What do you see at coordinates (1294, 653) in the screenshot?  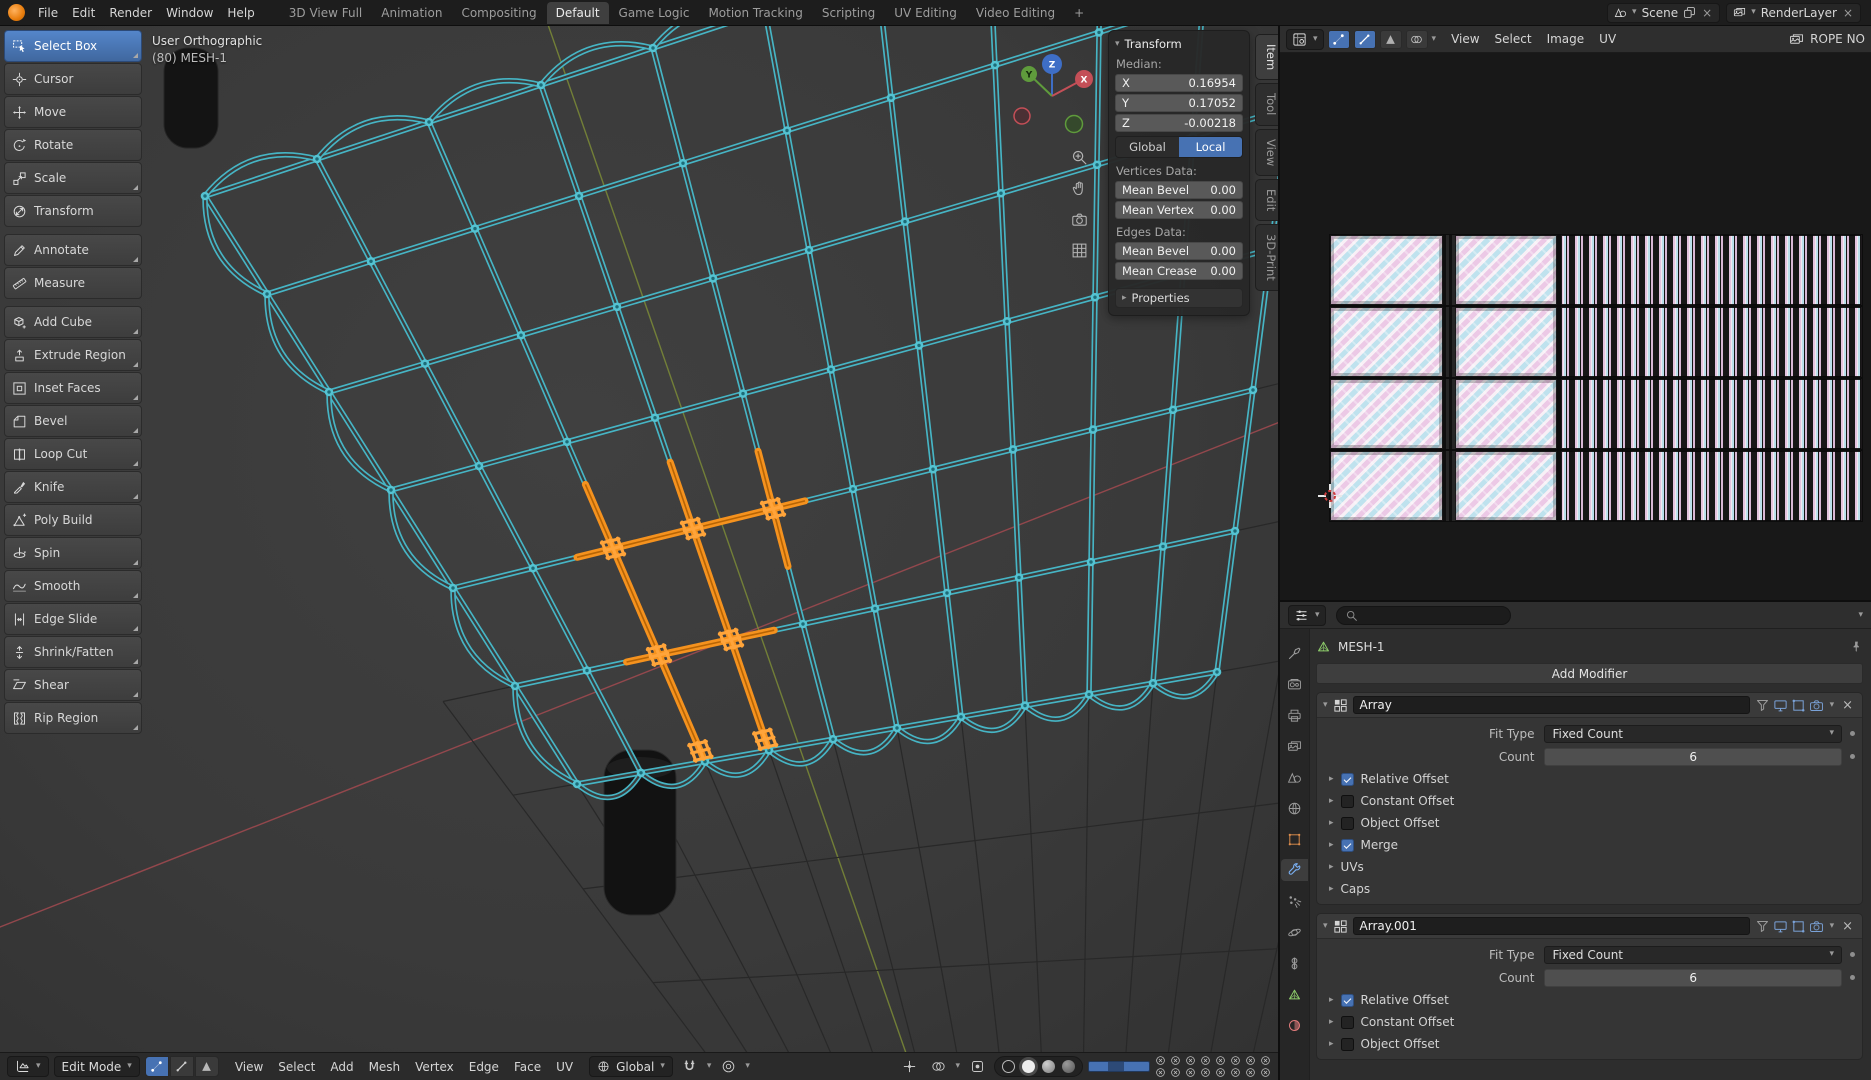 I see `props-tab-tool` at bounding box center [1294, 653].